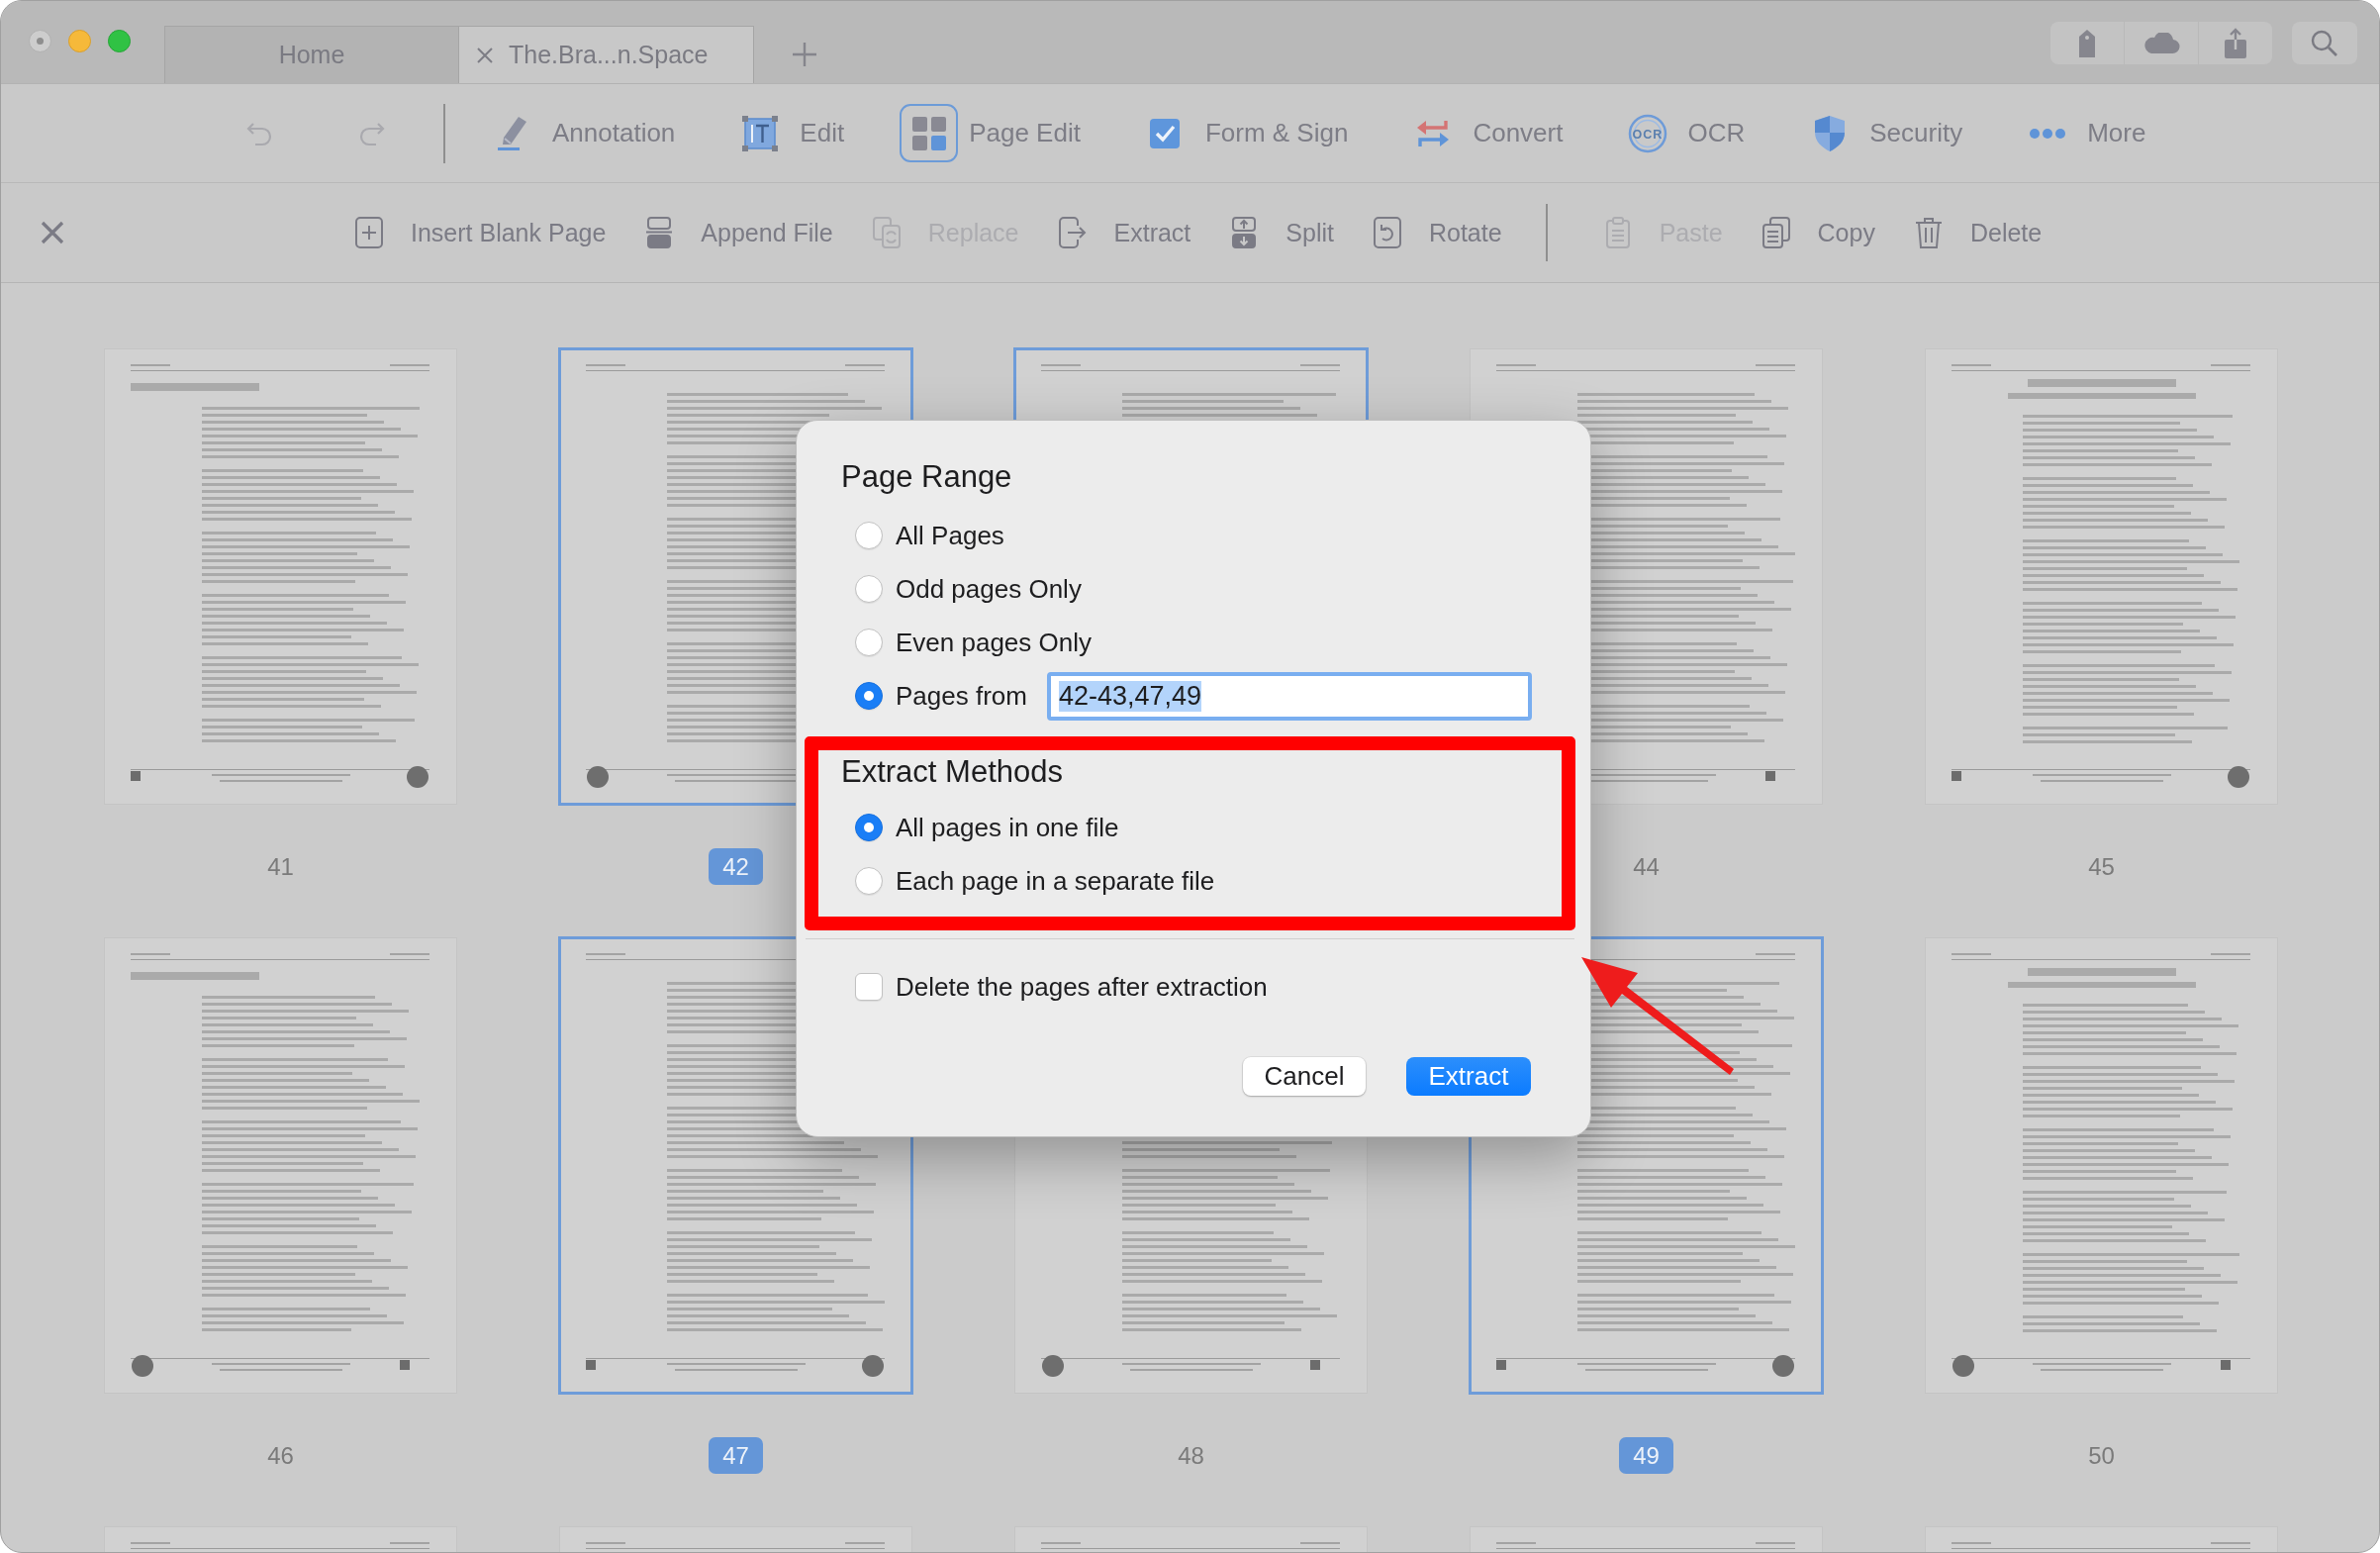  I want to click on cloud-button, so click(2162, 43).